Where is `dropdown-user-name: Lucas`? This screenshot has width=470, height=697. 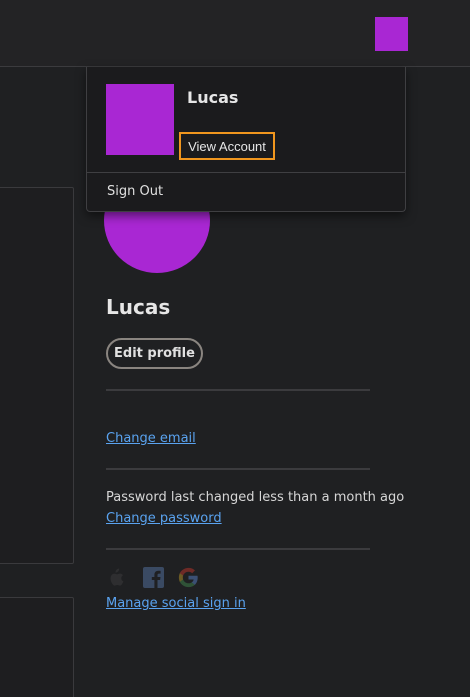
dropdown-user-name: Lucas is located at coordinates (213, 97).